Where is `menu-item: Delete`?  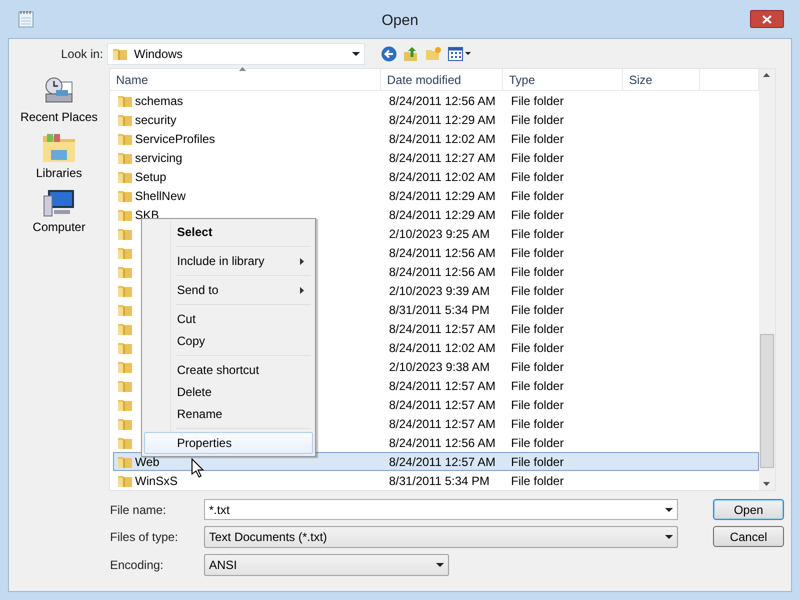 menu-item: Delete is located at coordinates (228, 392).